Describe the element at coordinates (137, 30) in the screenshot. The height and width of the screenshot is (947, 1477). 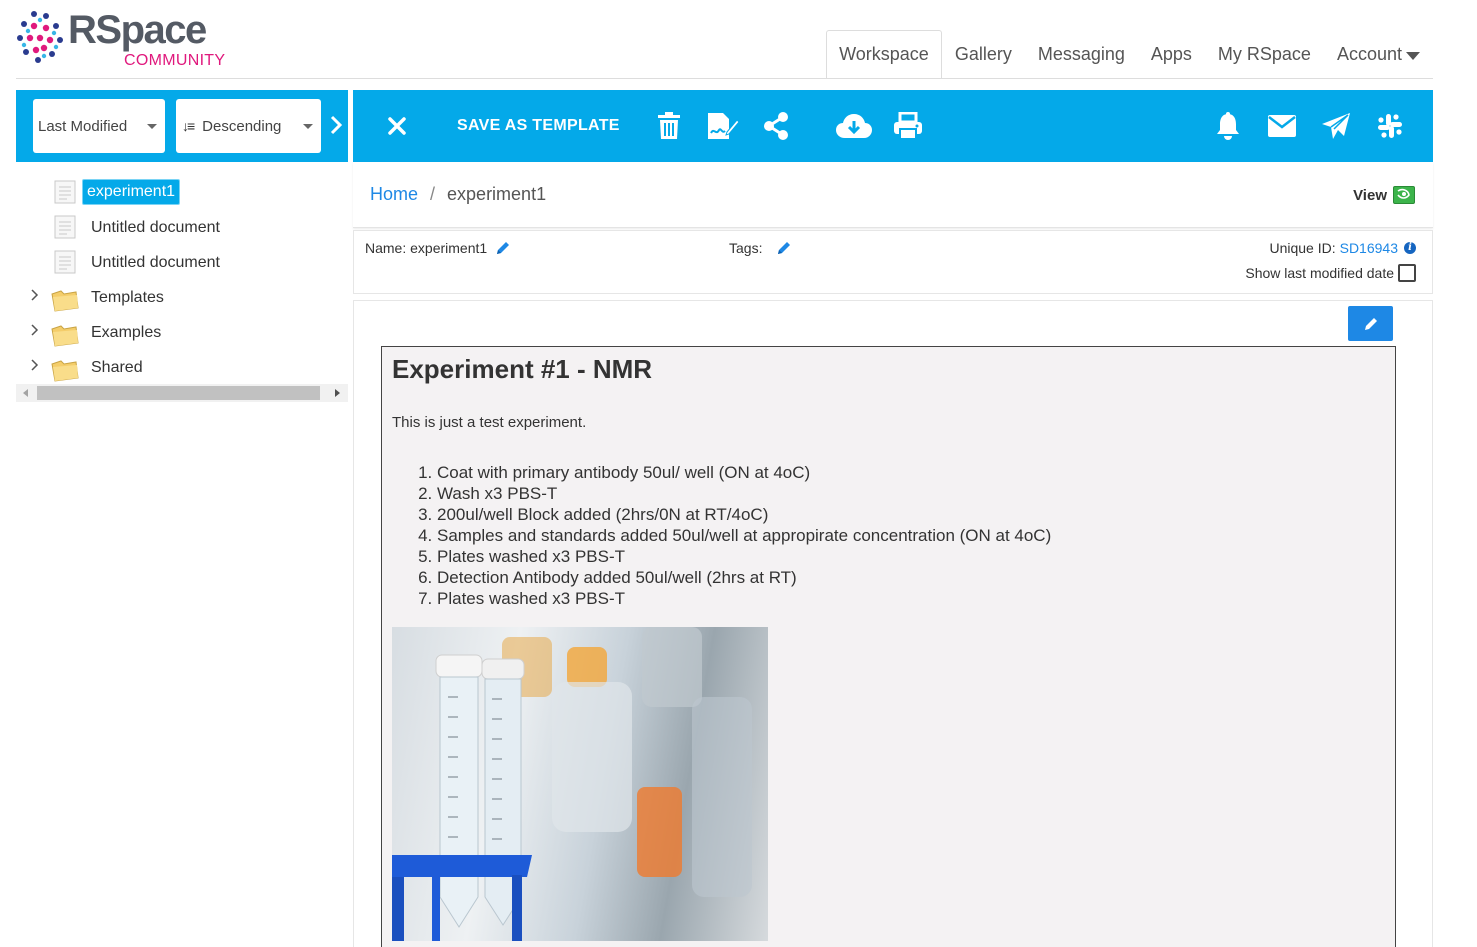
I see `logo-wordmark: RSpace` at that location.